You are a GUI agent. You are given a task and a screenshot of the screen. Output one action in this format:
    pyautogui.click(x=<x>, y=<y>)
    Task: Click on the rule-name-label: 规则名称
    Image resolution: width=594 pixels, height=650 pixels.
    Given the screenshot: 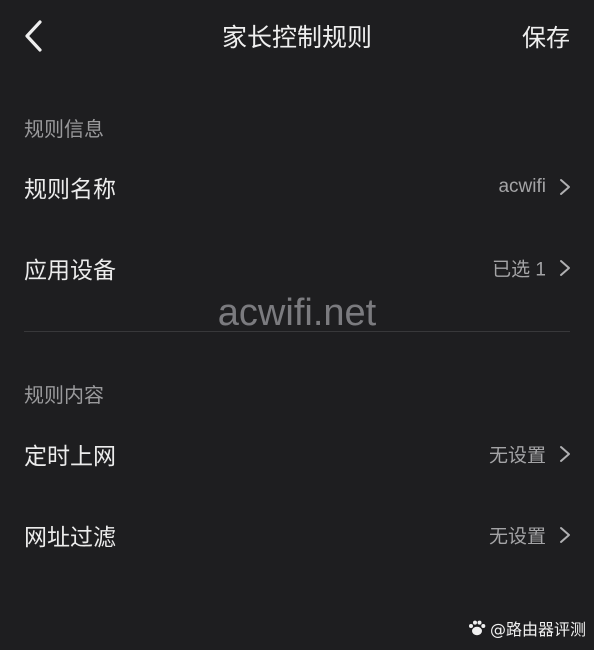 What is the action you would take?
    pyautogui.click(x=70, y=190)
    